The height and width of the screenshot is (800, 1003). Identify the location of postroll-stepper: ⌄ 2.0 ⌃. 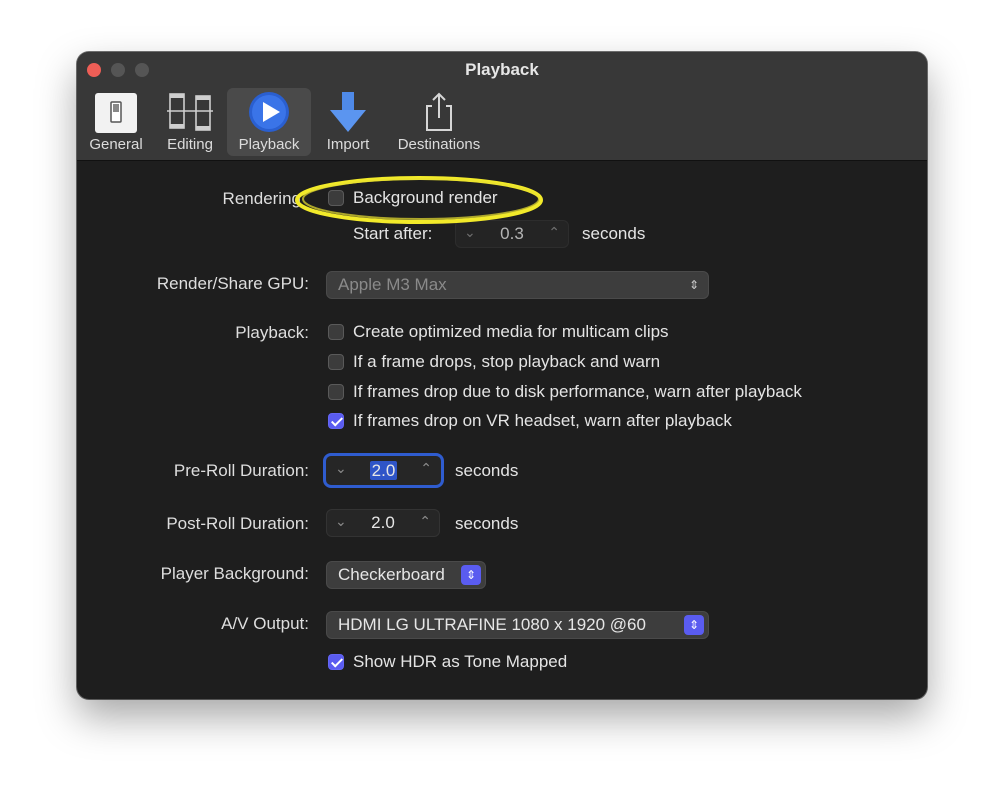
(383, 523).